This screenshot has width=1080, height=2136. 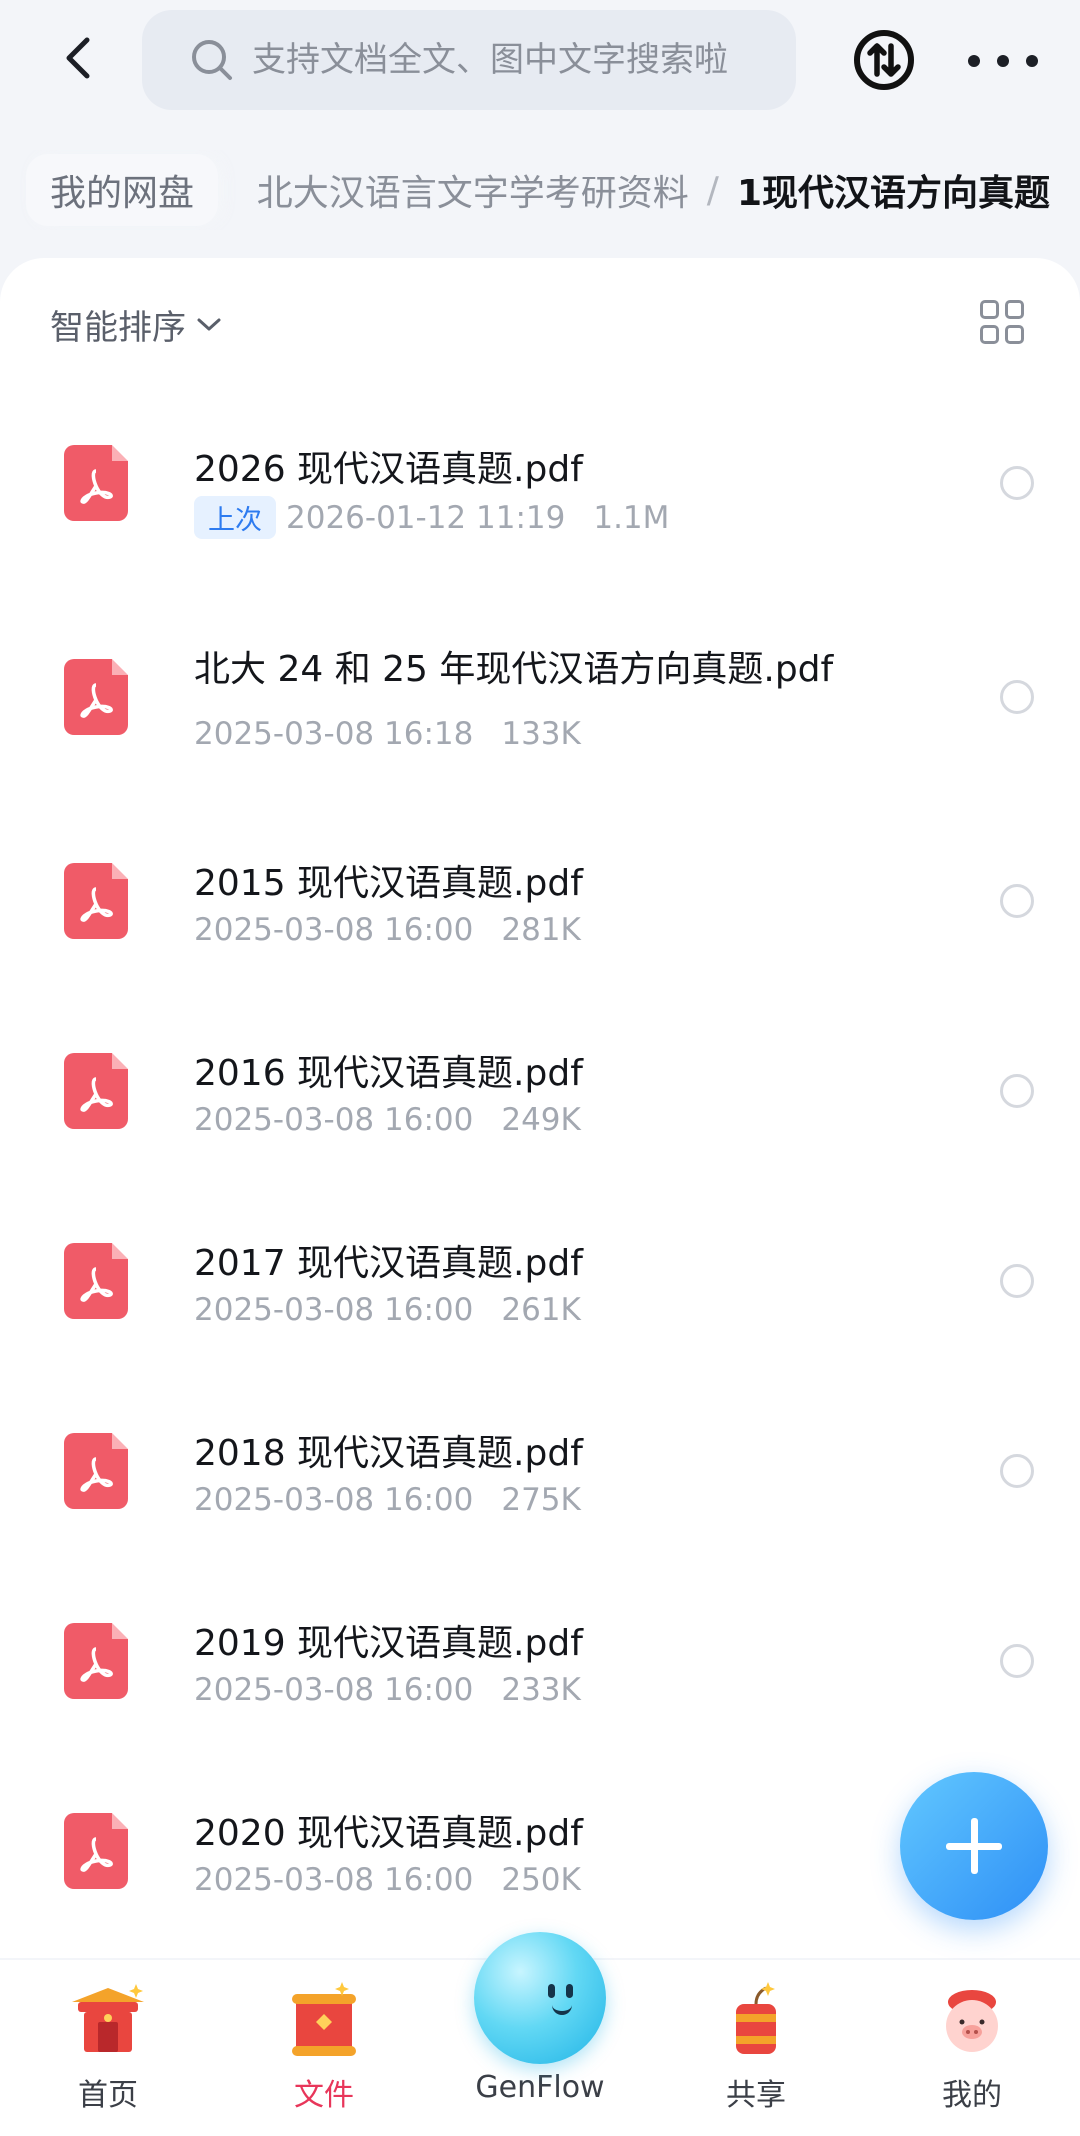 I want to click on file-name: 2017 现代汉语真题.pdf, so click(x=388, y=1263).